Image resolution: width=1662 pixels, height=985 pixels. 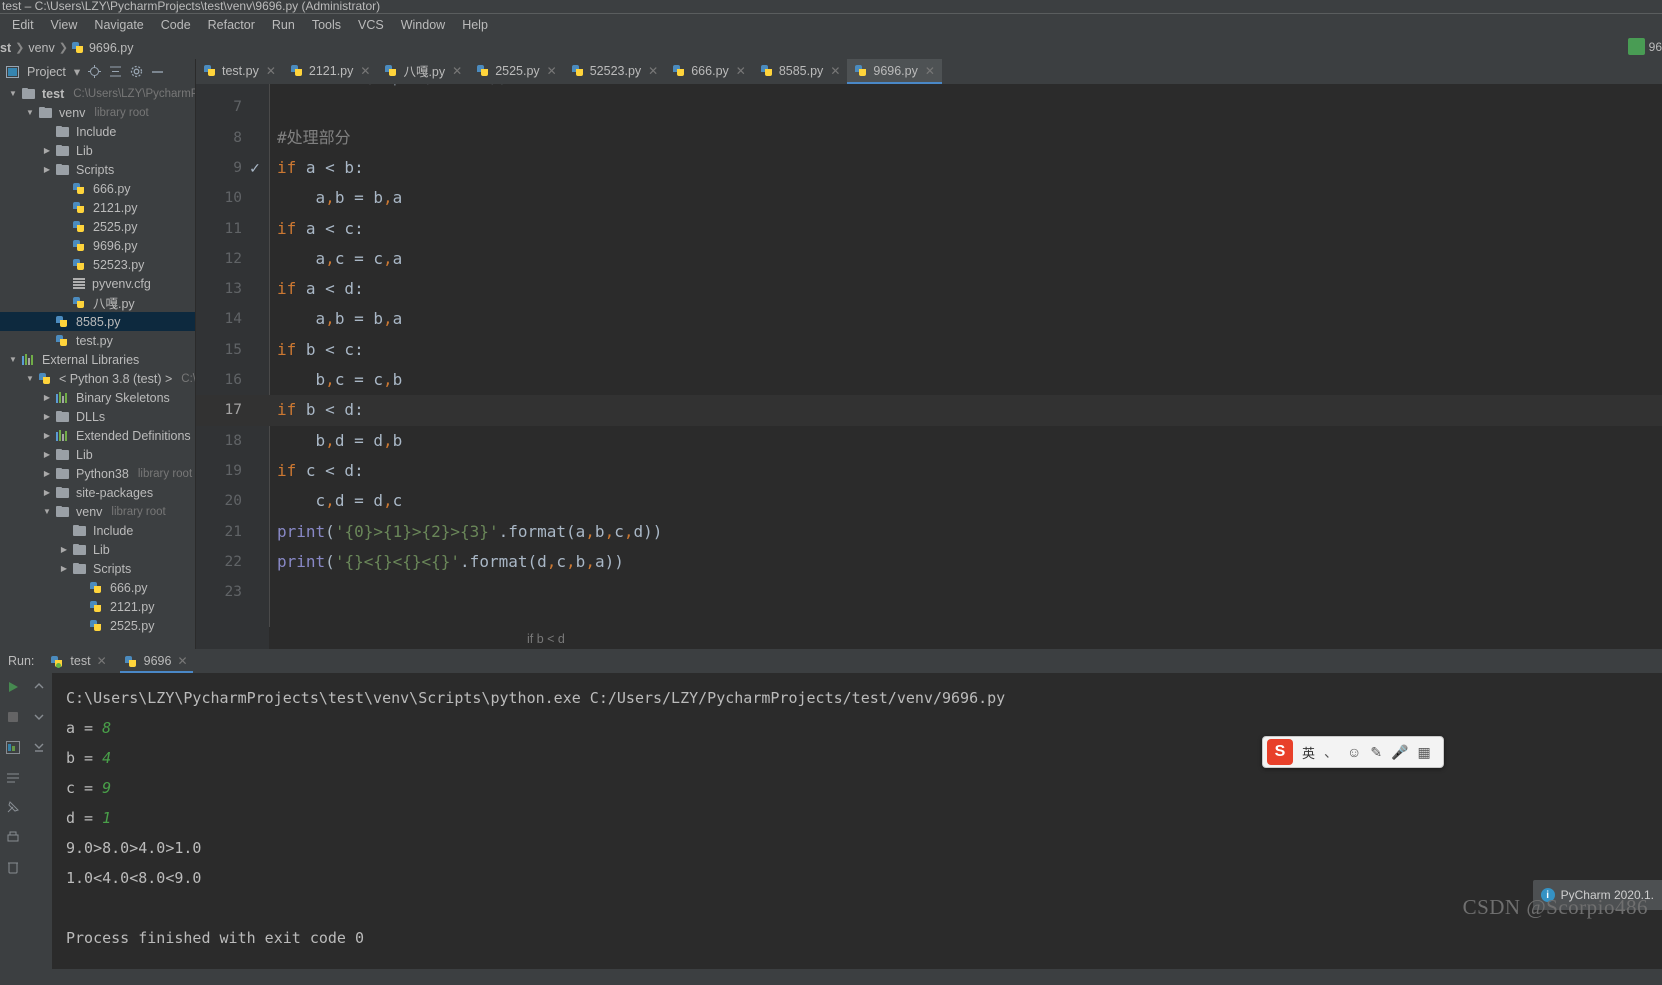 I want to click on mic-icon: 🎤, so click(x=1399, y=752).